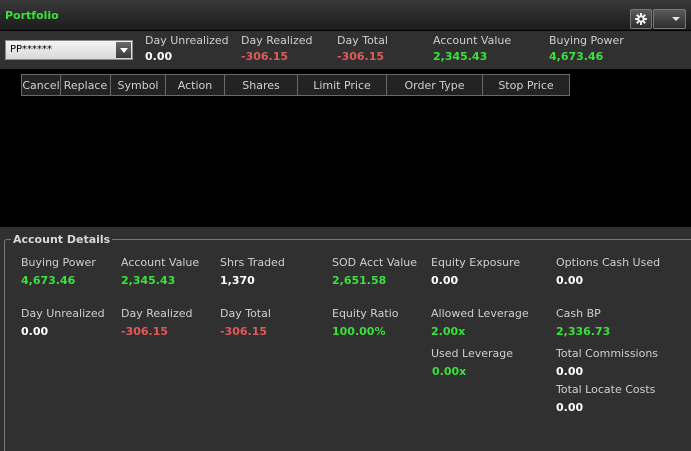 The image size is (691, 451). I want to click on column-header-stop-price: Stop Price, so click(526, 85).